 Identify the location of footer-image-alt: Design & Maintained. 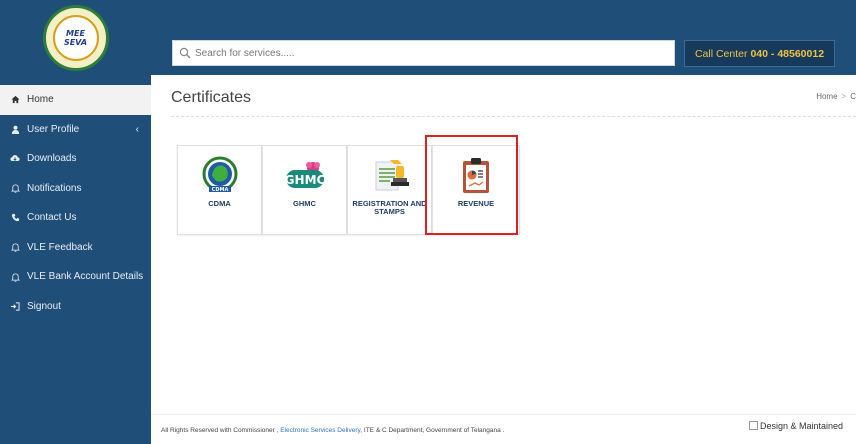
(802, 426).